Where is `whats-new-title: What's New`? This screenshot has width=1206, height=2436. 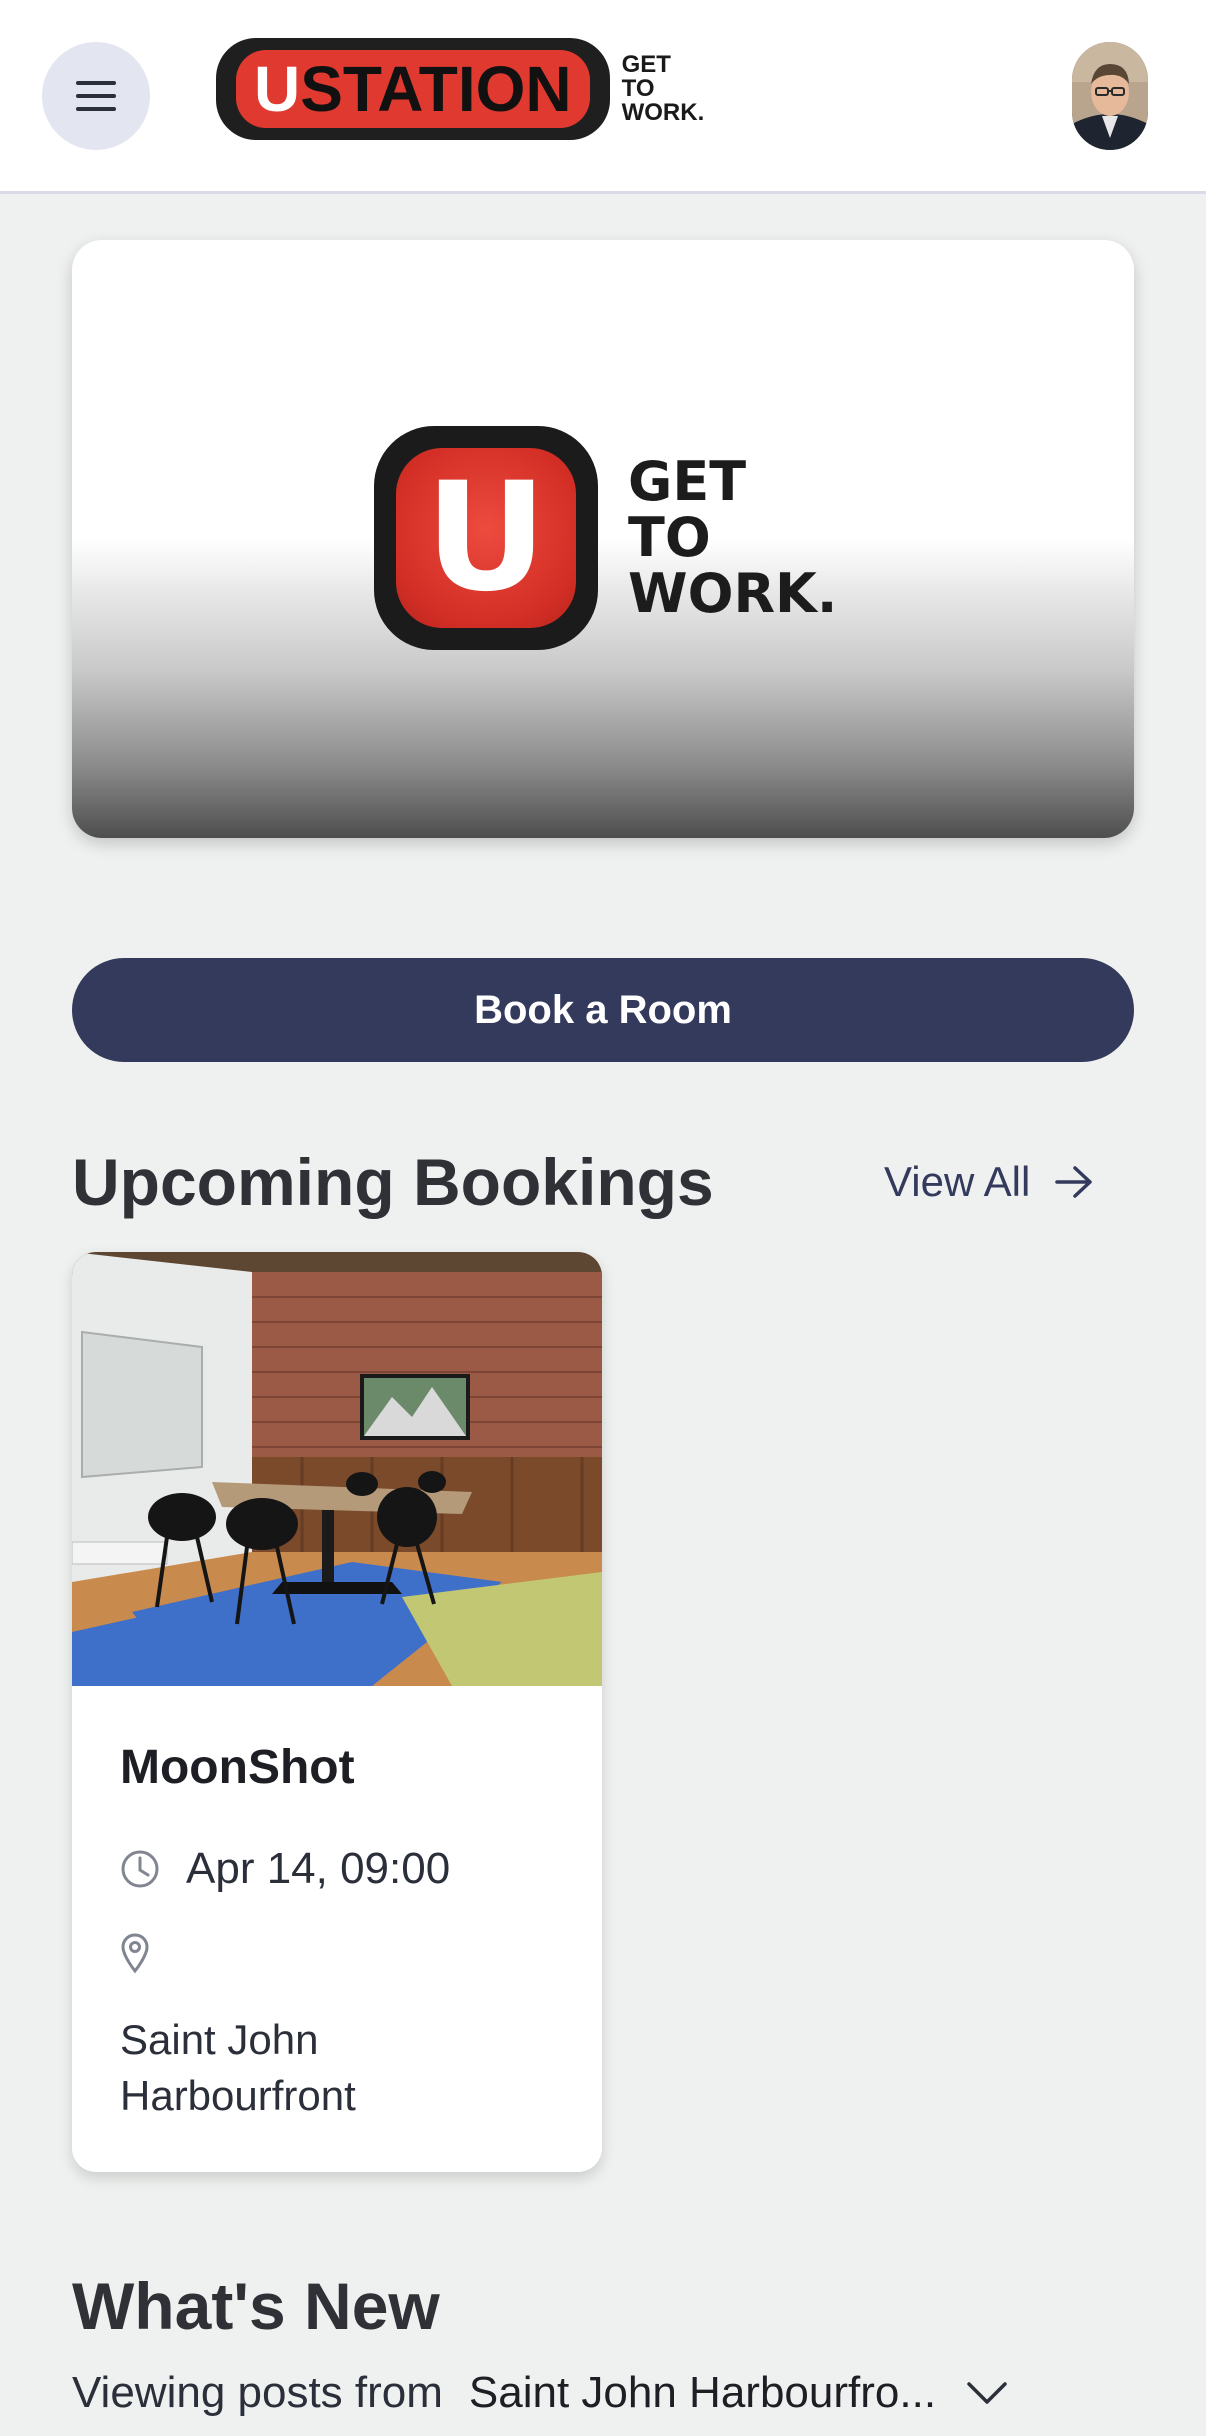 whats-new-title: What's New is located at coordinates (256, 2306).